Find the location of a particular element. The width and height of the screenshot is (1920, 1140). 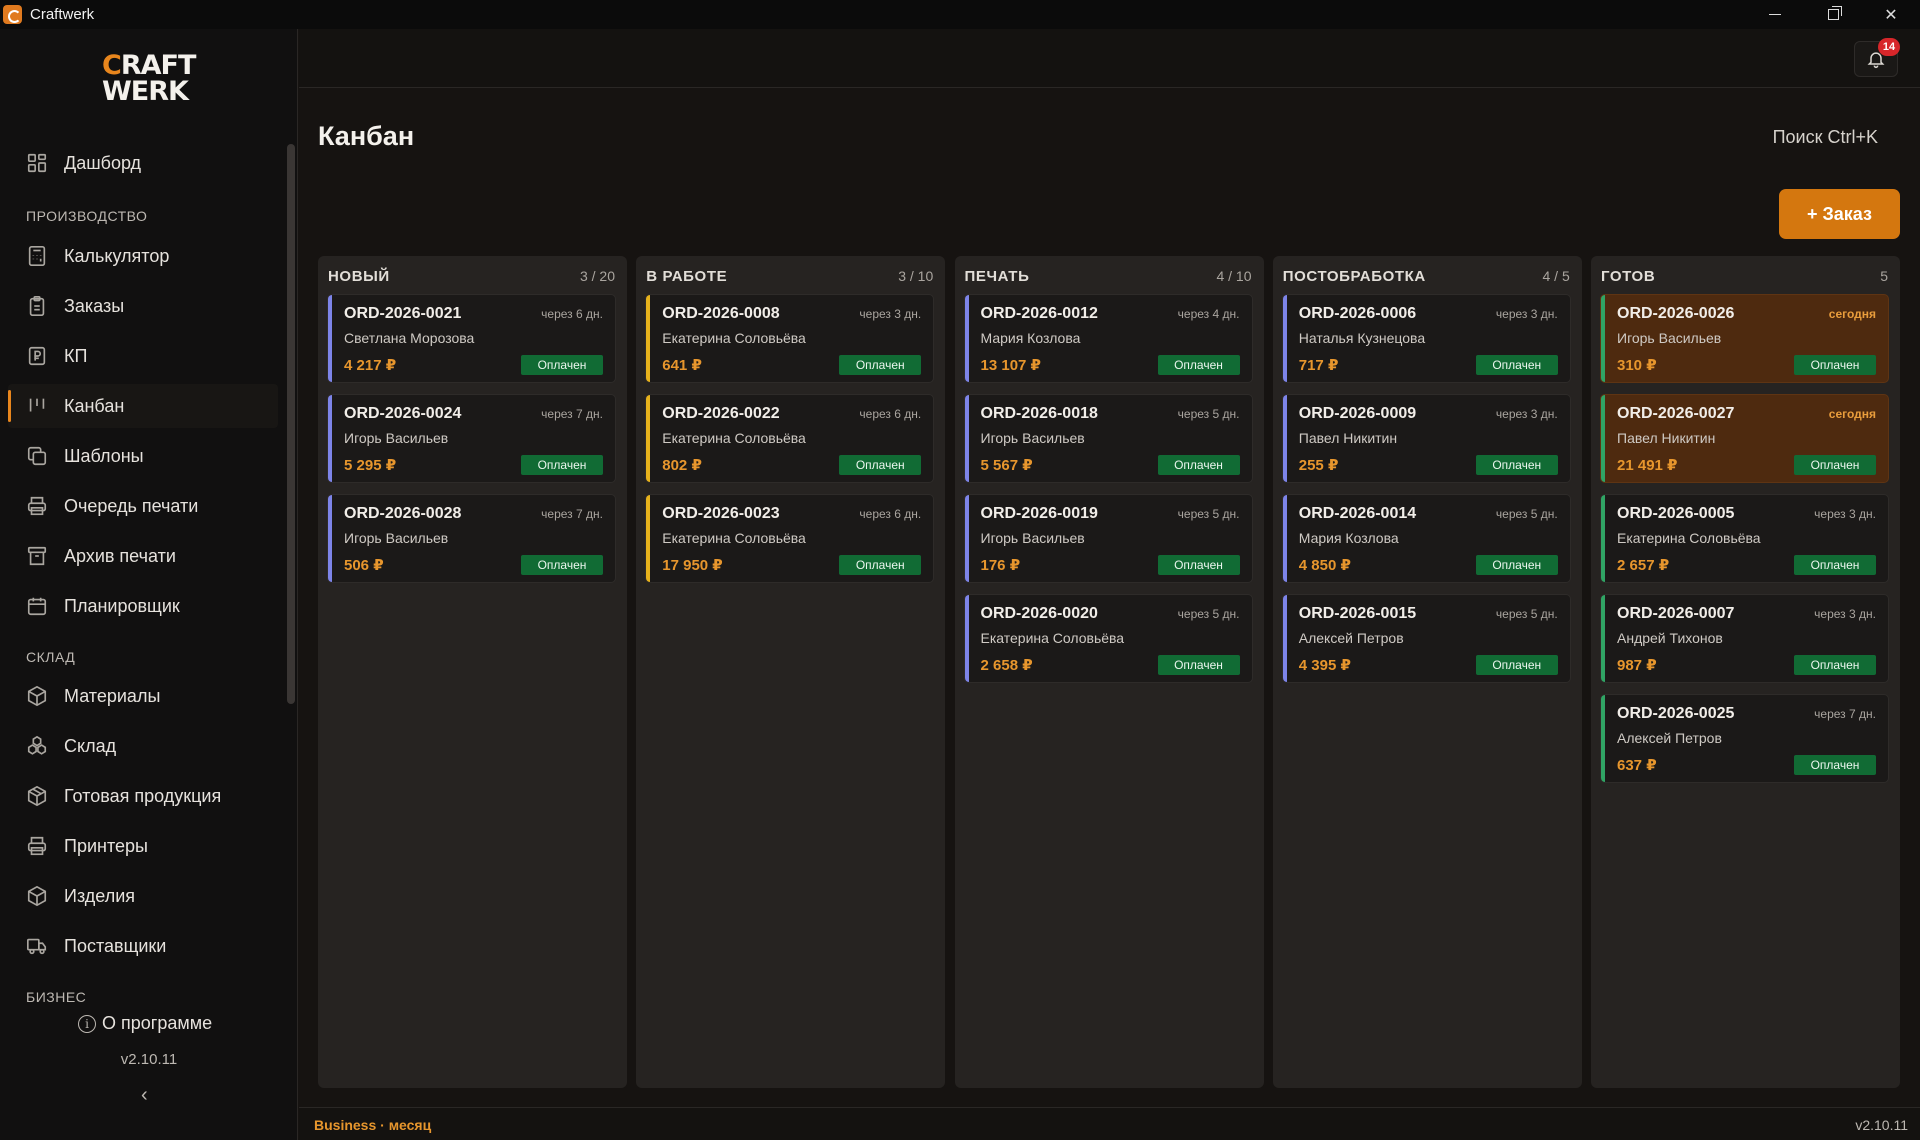

craftwerk-logo: CRAFT WERK is located at coordinates (150, 80).